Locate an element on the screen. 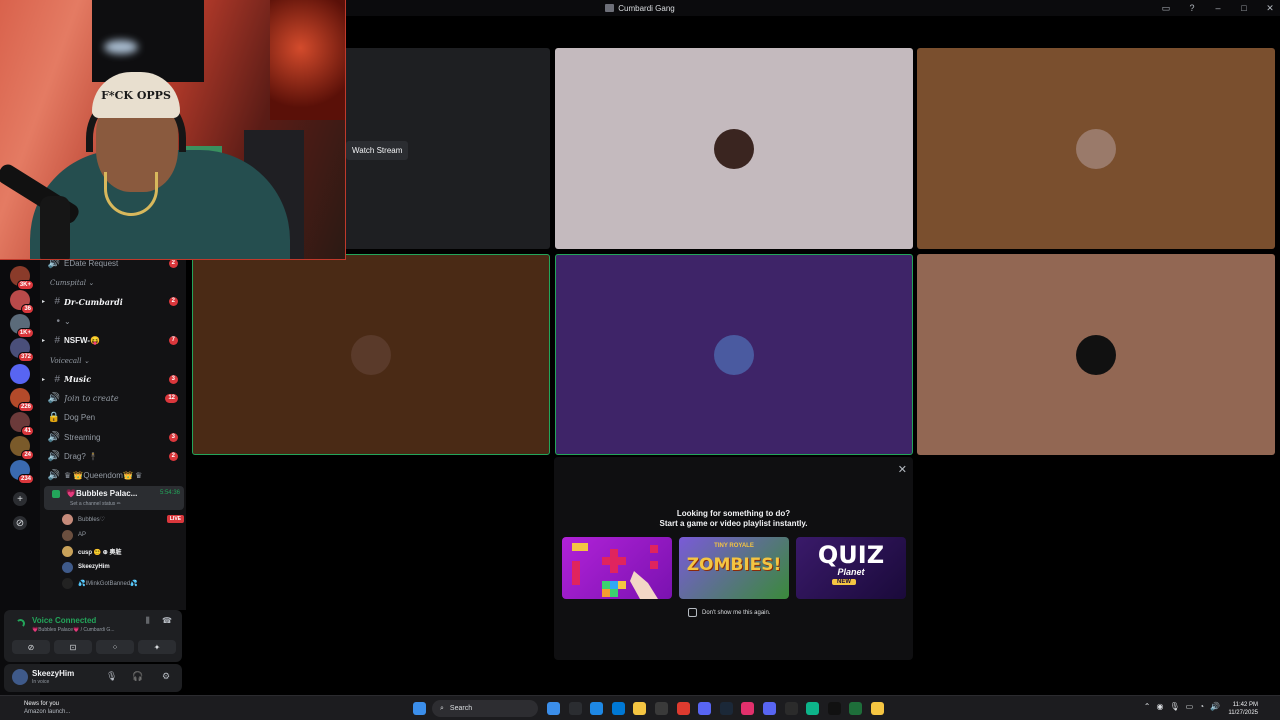 The width and height of the screenshot is (1280, 720). channel-item: 🔊 ♛ 👑Queendom👑 ♛ is located at coordinates (113, 476).